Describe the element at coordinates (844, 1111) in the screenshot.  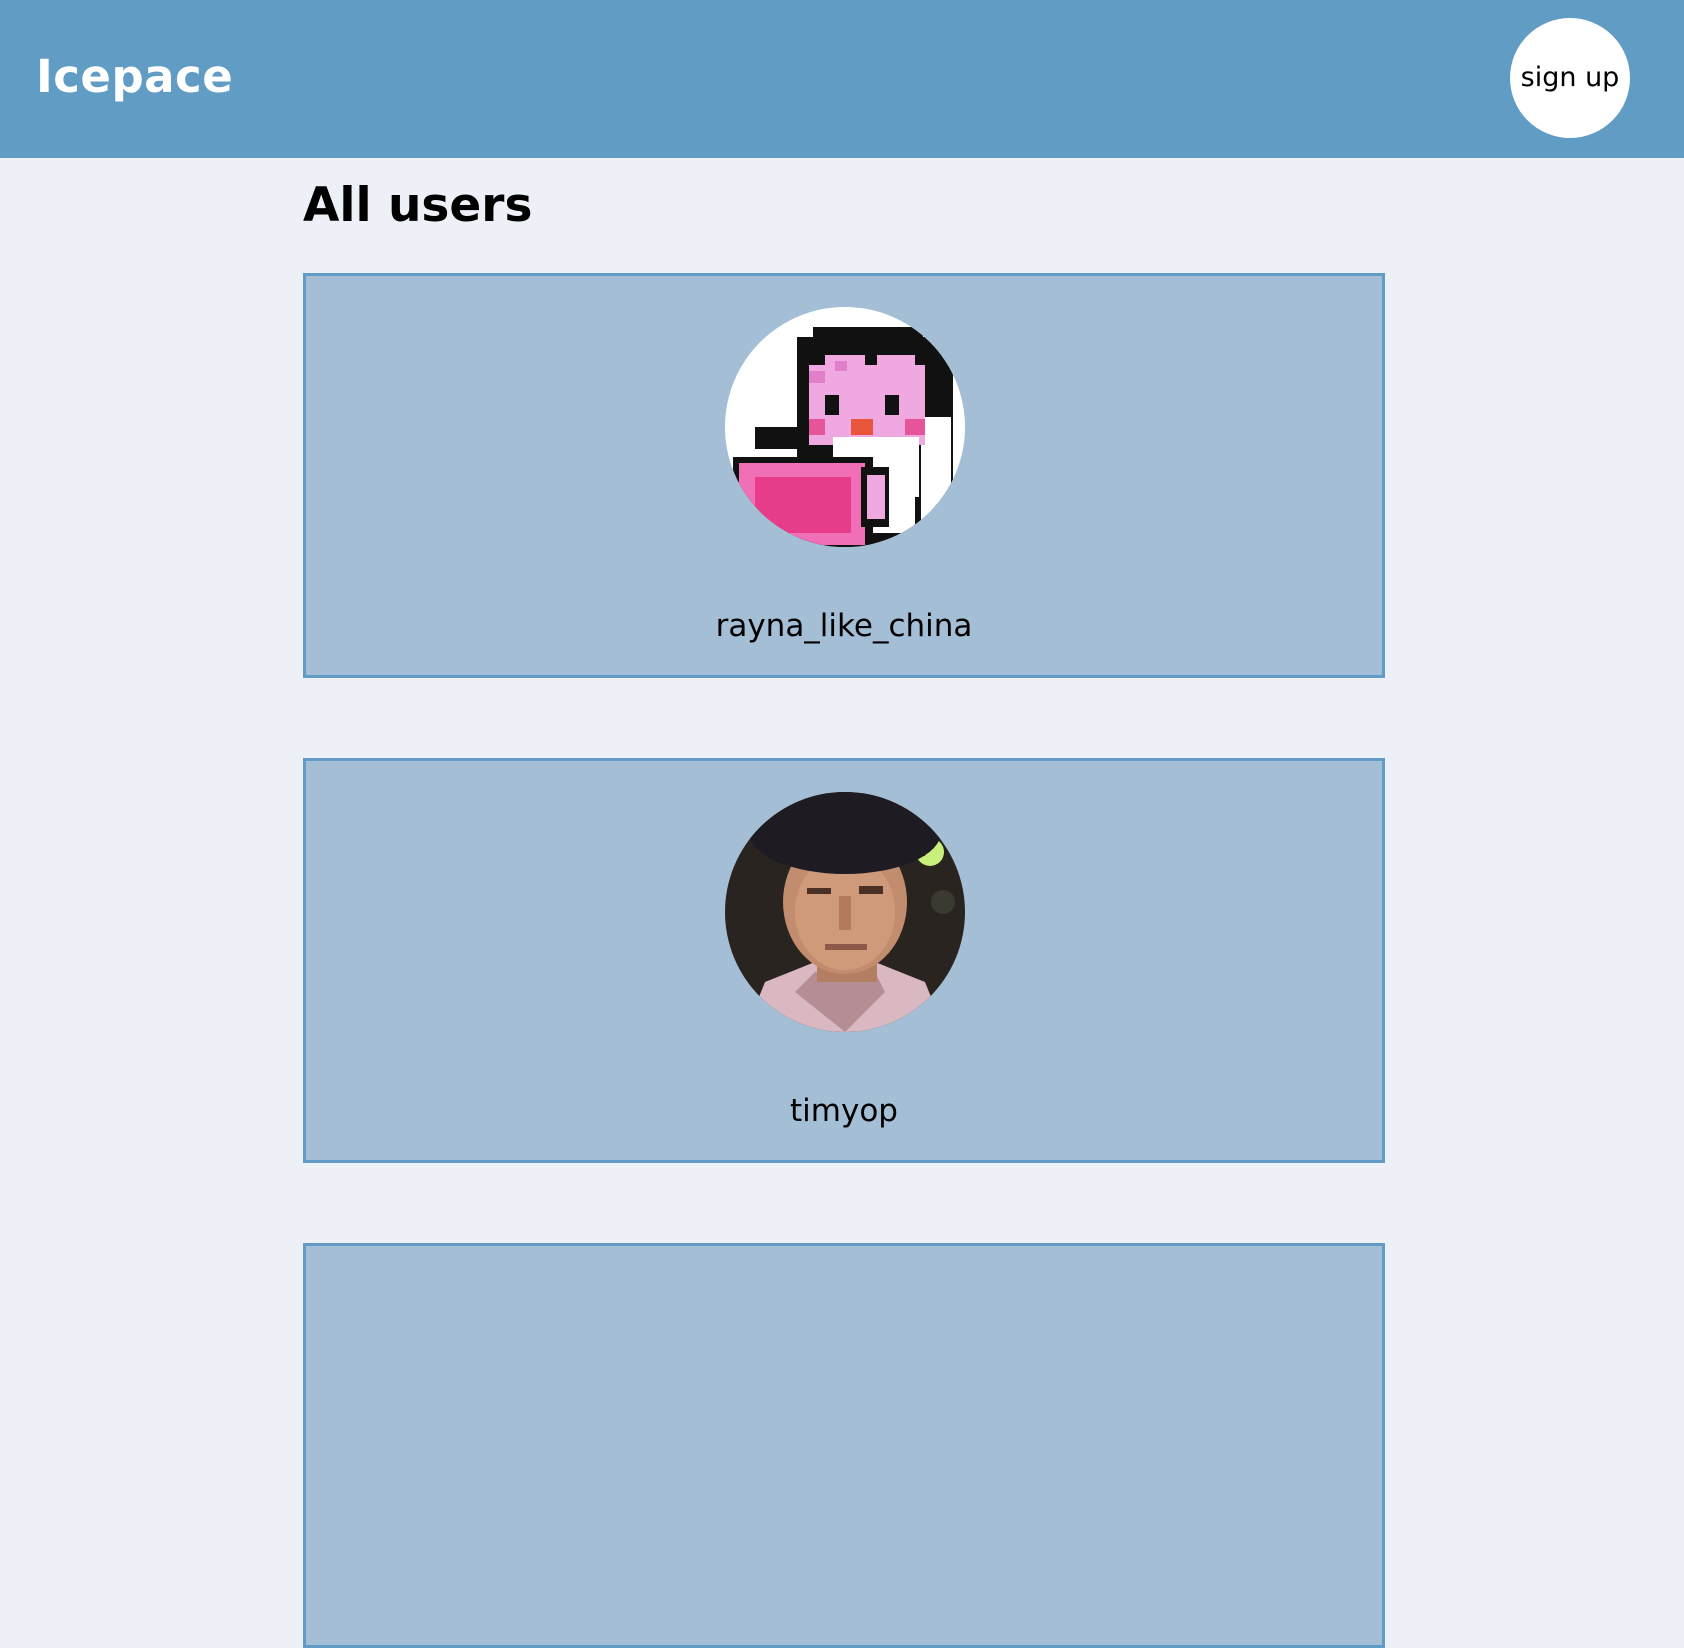
I see `username: timyop` at that location.